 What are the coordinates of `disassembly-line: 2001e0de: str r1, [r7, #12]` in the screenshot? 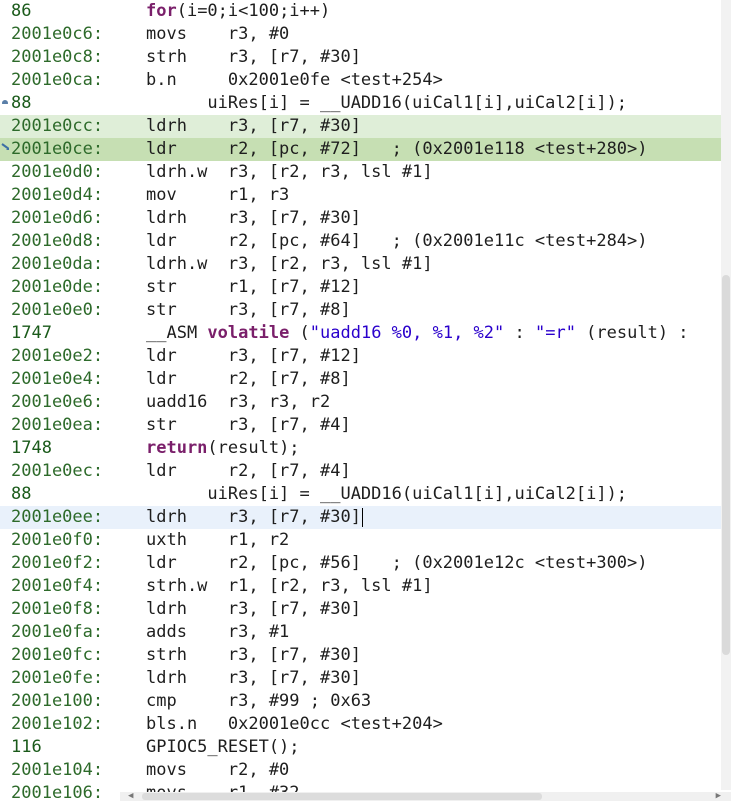 It's located at (365, 287).